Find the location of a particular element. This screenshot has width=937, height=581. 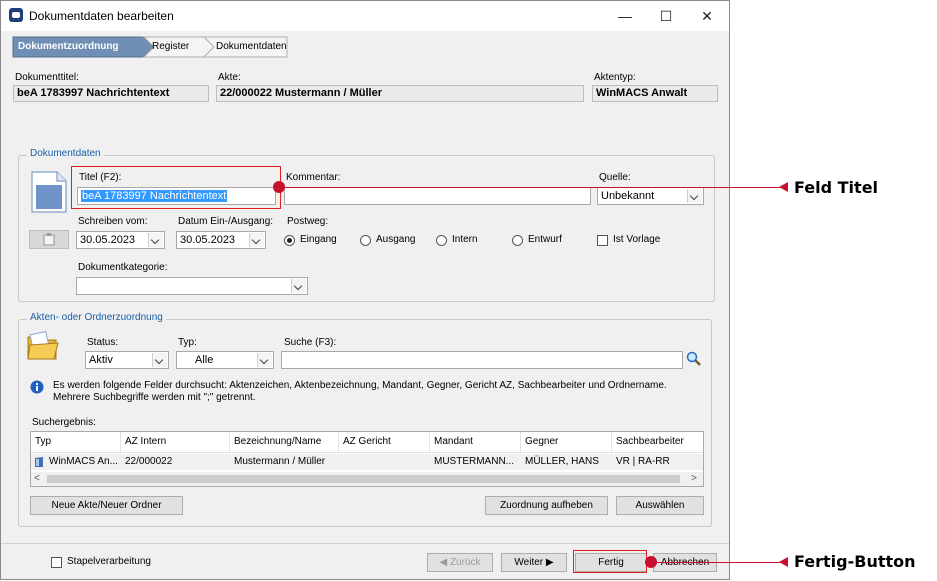

titel-highlight-box is located at coordinates (176, 187).